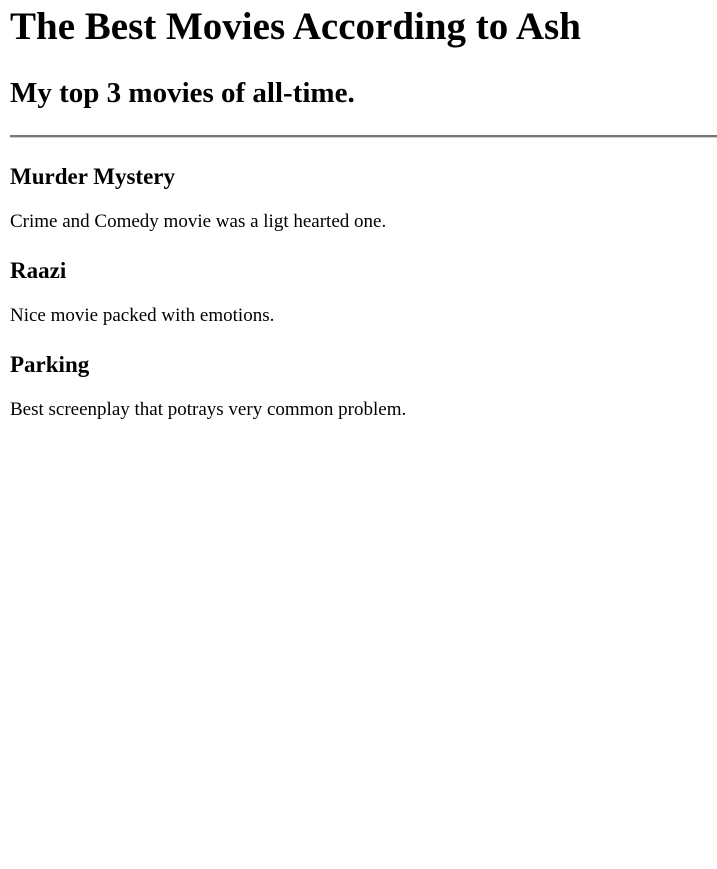 This screenshot has width=717, height=869. I want to click on movie-item-raazi: Raazi Nice movie packed with emotions., so click(363, 292).